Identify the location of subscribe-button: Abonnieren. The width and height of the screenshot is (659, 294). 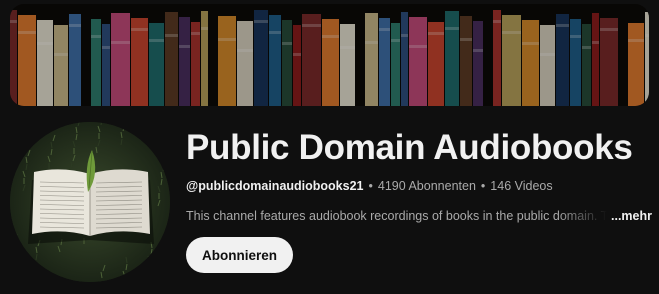
(240, 255).